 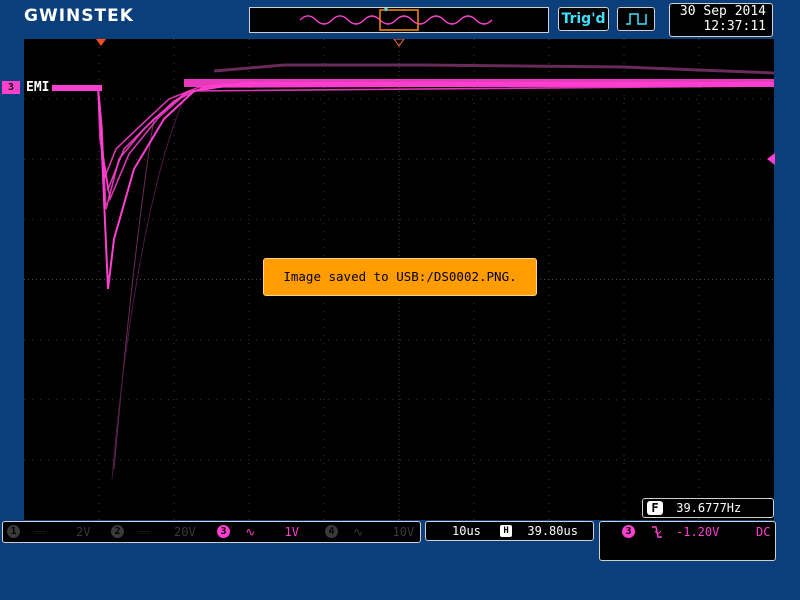 What do you see at coordinates (655, 508) in the screenshot?
I see `frequency-badge: F` at bounding box center [655, 508].